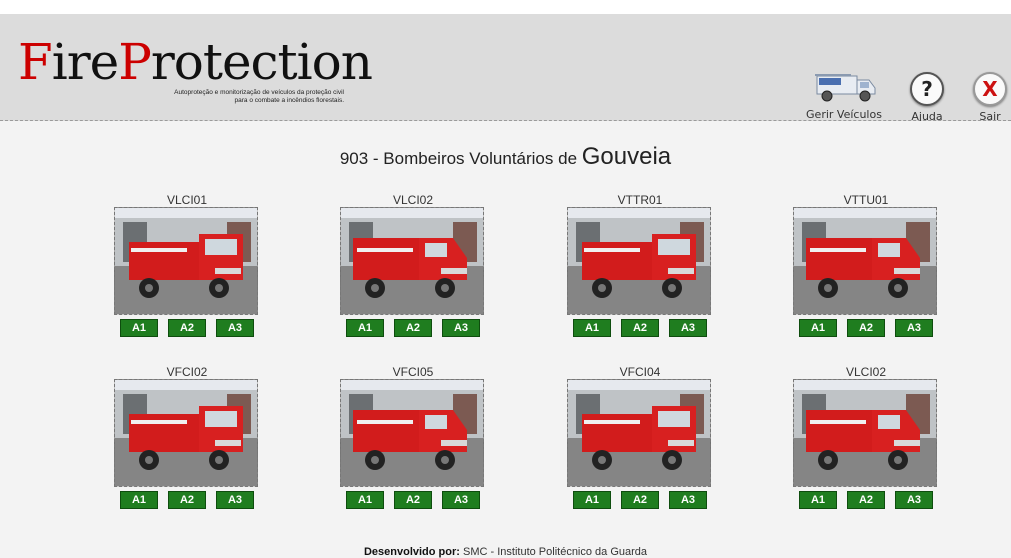 The width and height of the screenshot is (1011, 558). I want to click on vehicle-name: VLCI01, so click(187, 200).